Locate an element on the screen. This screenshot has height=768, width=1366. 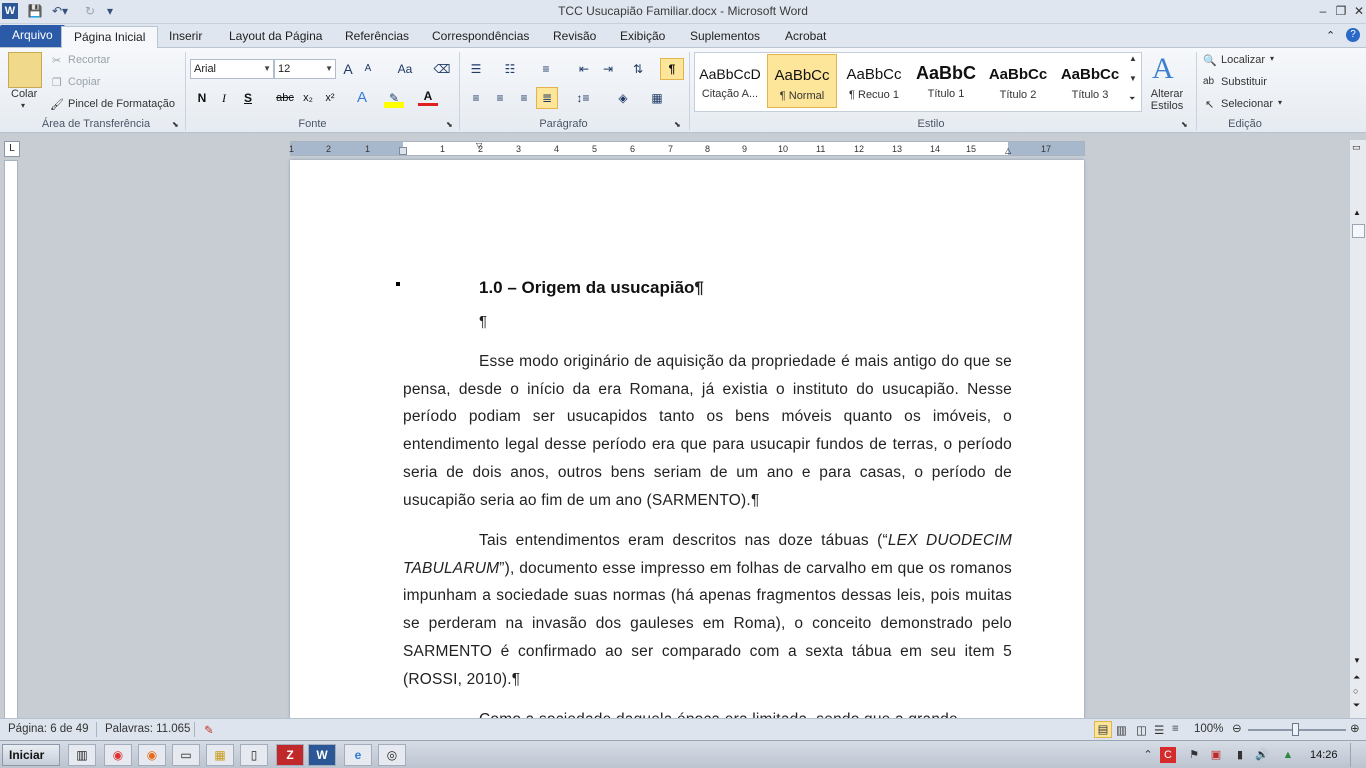
taskbar-clock: 14:26 is located at coordinates (1324, 755).